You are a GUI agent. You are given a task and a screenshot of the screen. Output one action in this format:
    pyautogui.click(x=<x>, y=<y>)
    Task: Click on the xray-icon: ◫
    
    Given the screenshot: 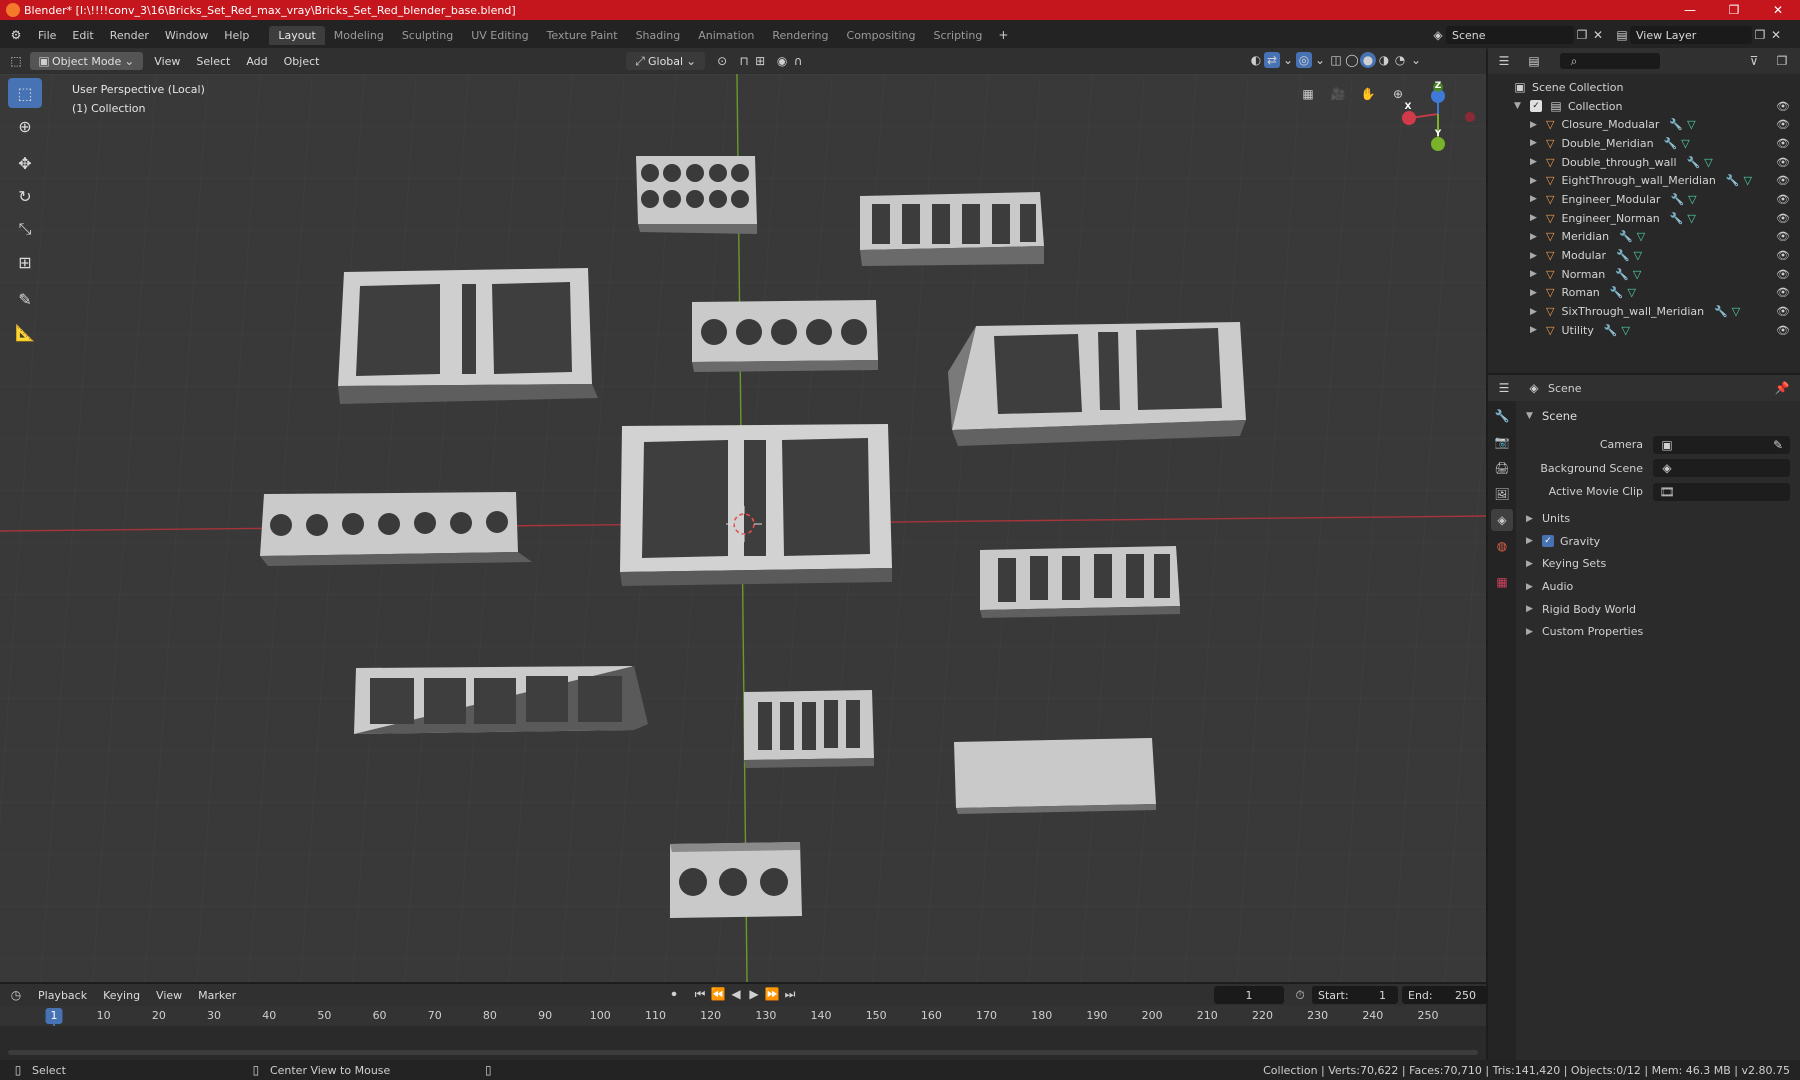 What is the action you would take?
    pyautogui.click(x=1336, y=60)
    